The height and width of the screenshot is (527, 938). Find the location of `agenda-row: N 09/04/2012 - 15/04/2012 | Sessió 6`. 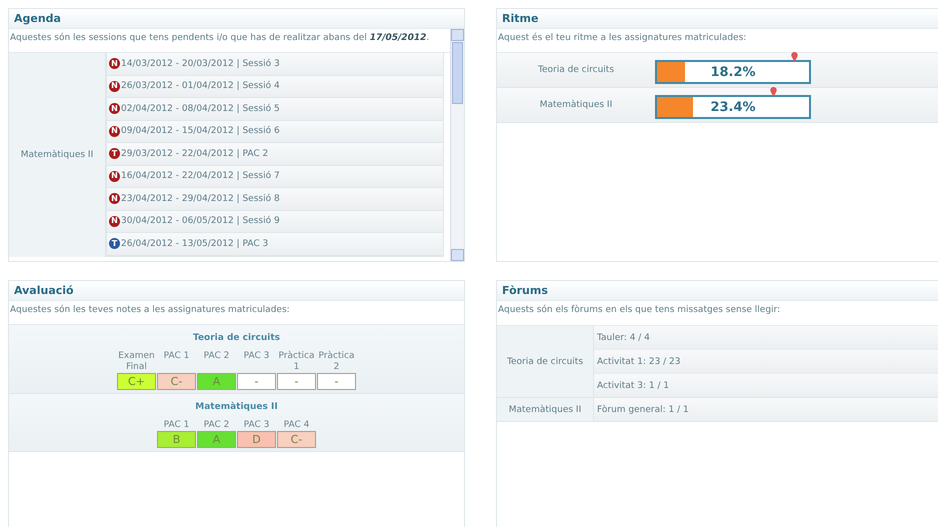

agenda-row: N 09/04/2012 - 15/04/2012 | Sessió 6 is located at coordinates (275, 131).